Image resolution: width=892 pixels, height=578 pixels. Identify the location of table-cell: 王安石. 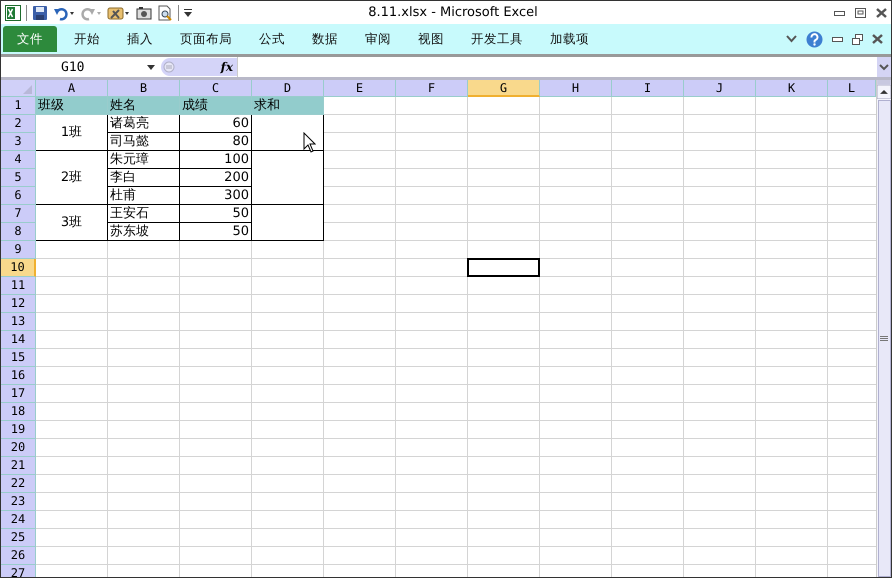
(144, 214).